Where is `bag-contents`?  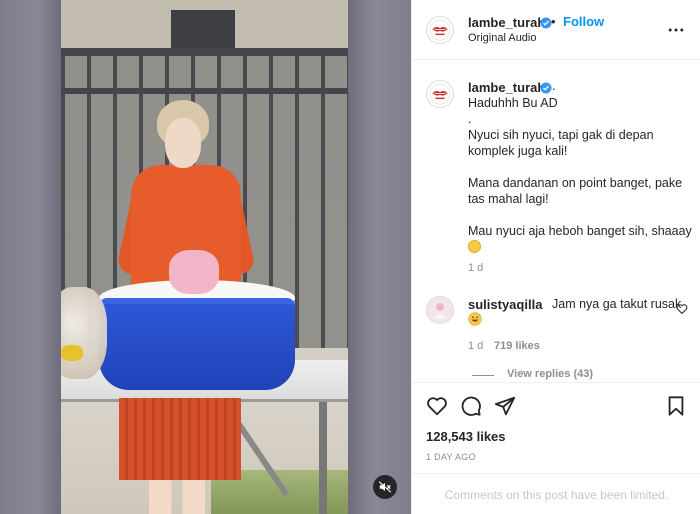 bag-contents is located at coordinates (72, 353).